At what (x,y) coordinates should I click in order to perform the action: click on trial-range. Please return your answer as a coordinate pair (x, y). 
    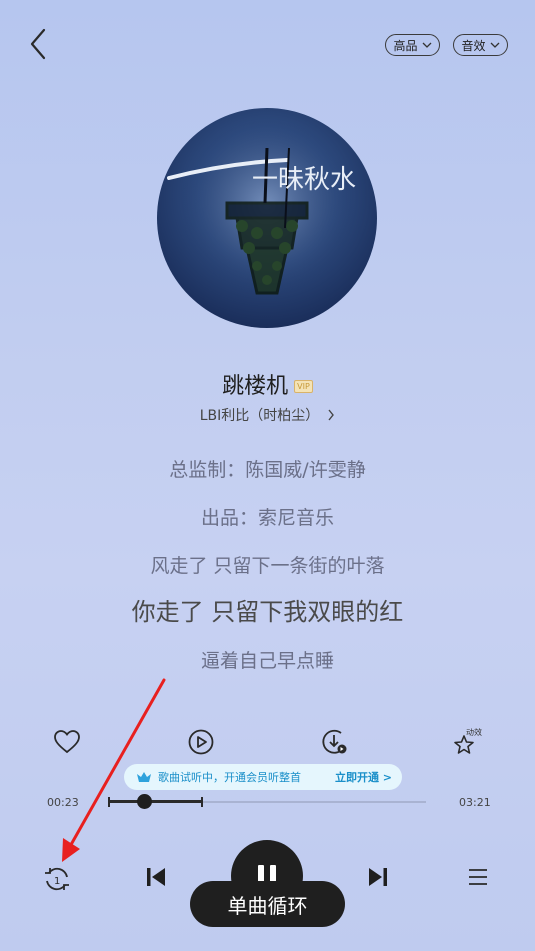
    Looking at the image, I should click on (156, 801).